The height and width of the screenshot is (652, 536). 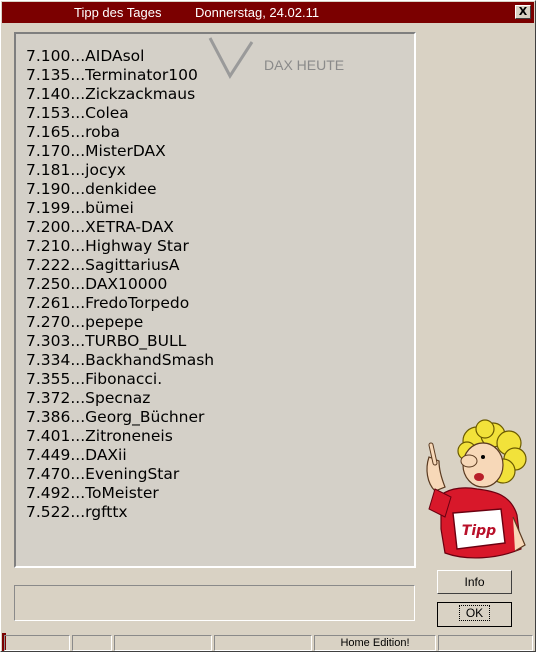 I want to click on tip-entry: 7.190...denkidee, so click(x=91, y=189).